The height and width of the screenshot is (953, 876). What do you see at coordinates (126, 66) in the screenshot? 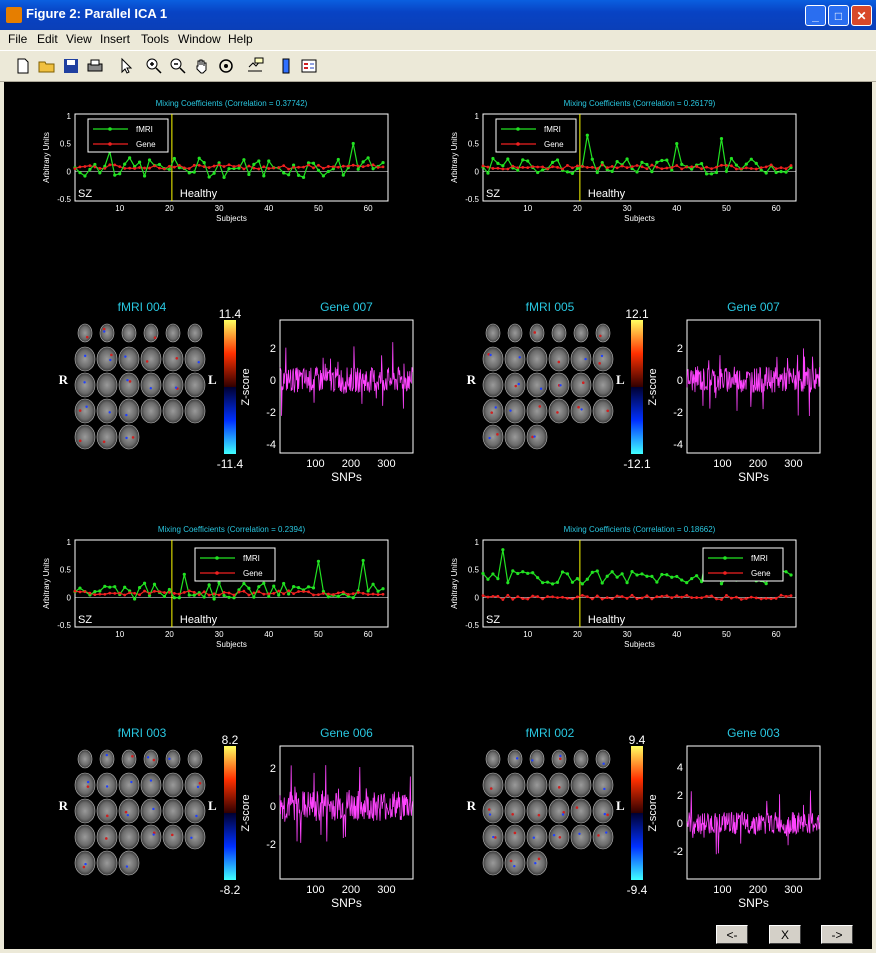
I see `pointer-icon` at bounding box center [126, 66].